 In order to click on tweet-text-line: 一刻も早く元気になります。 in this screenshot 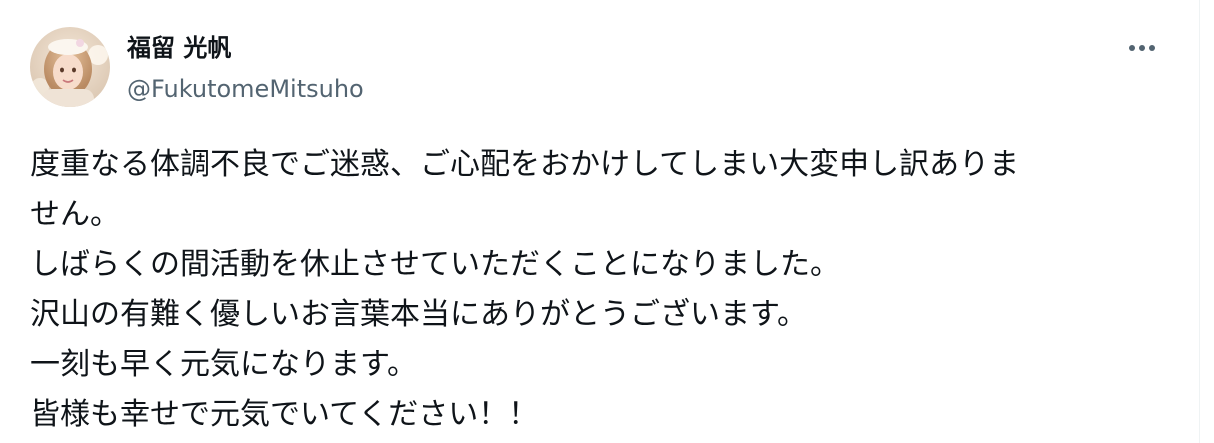, I will do `click(223, 364)`.